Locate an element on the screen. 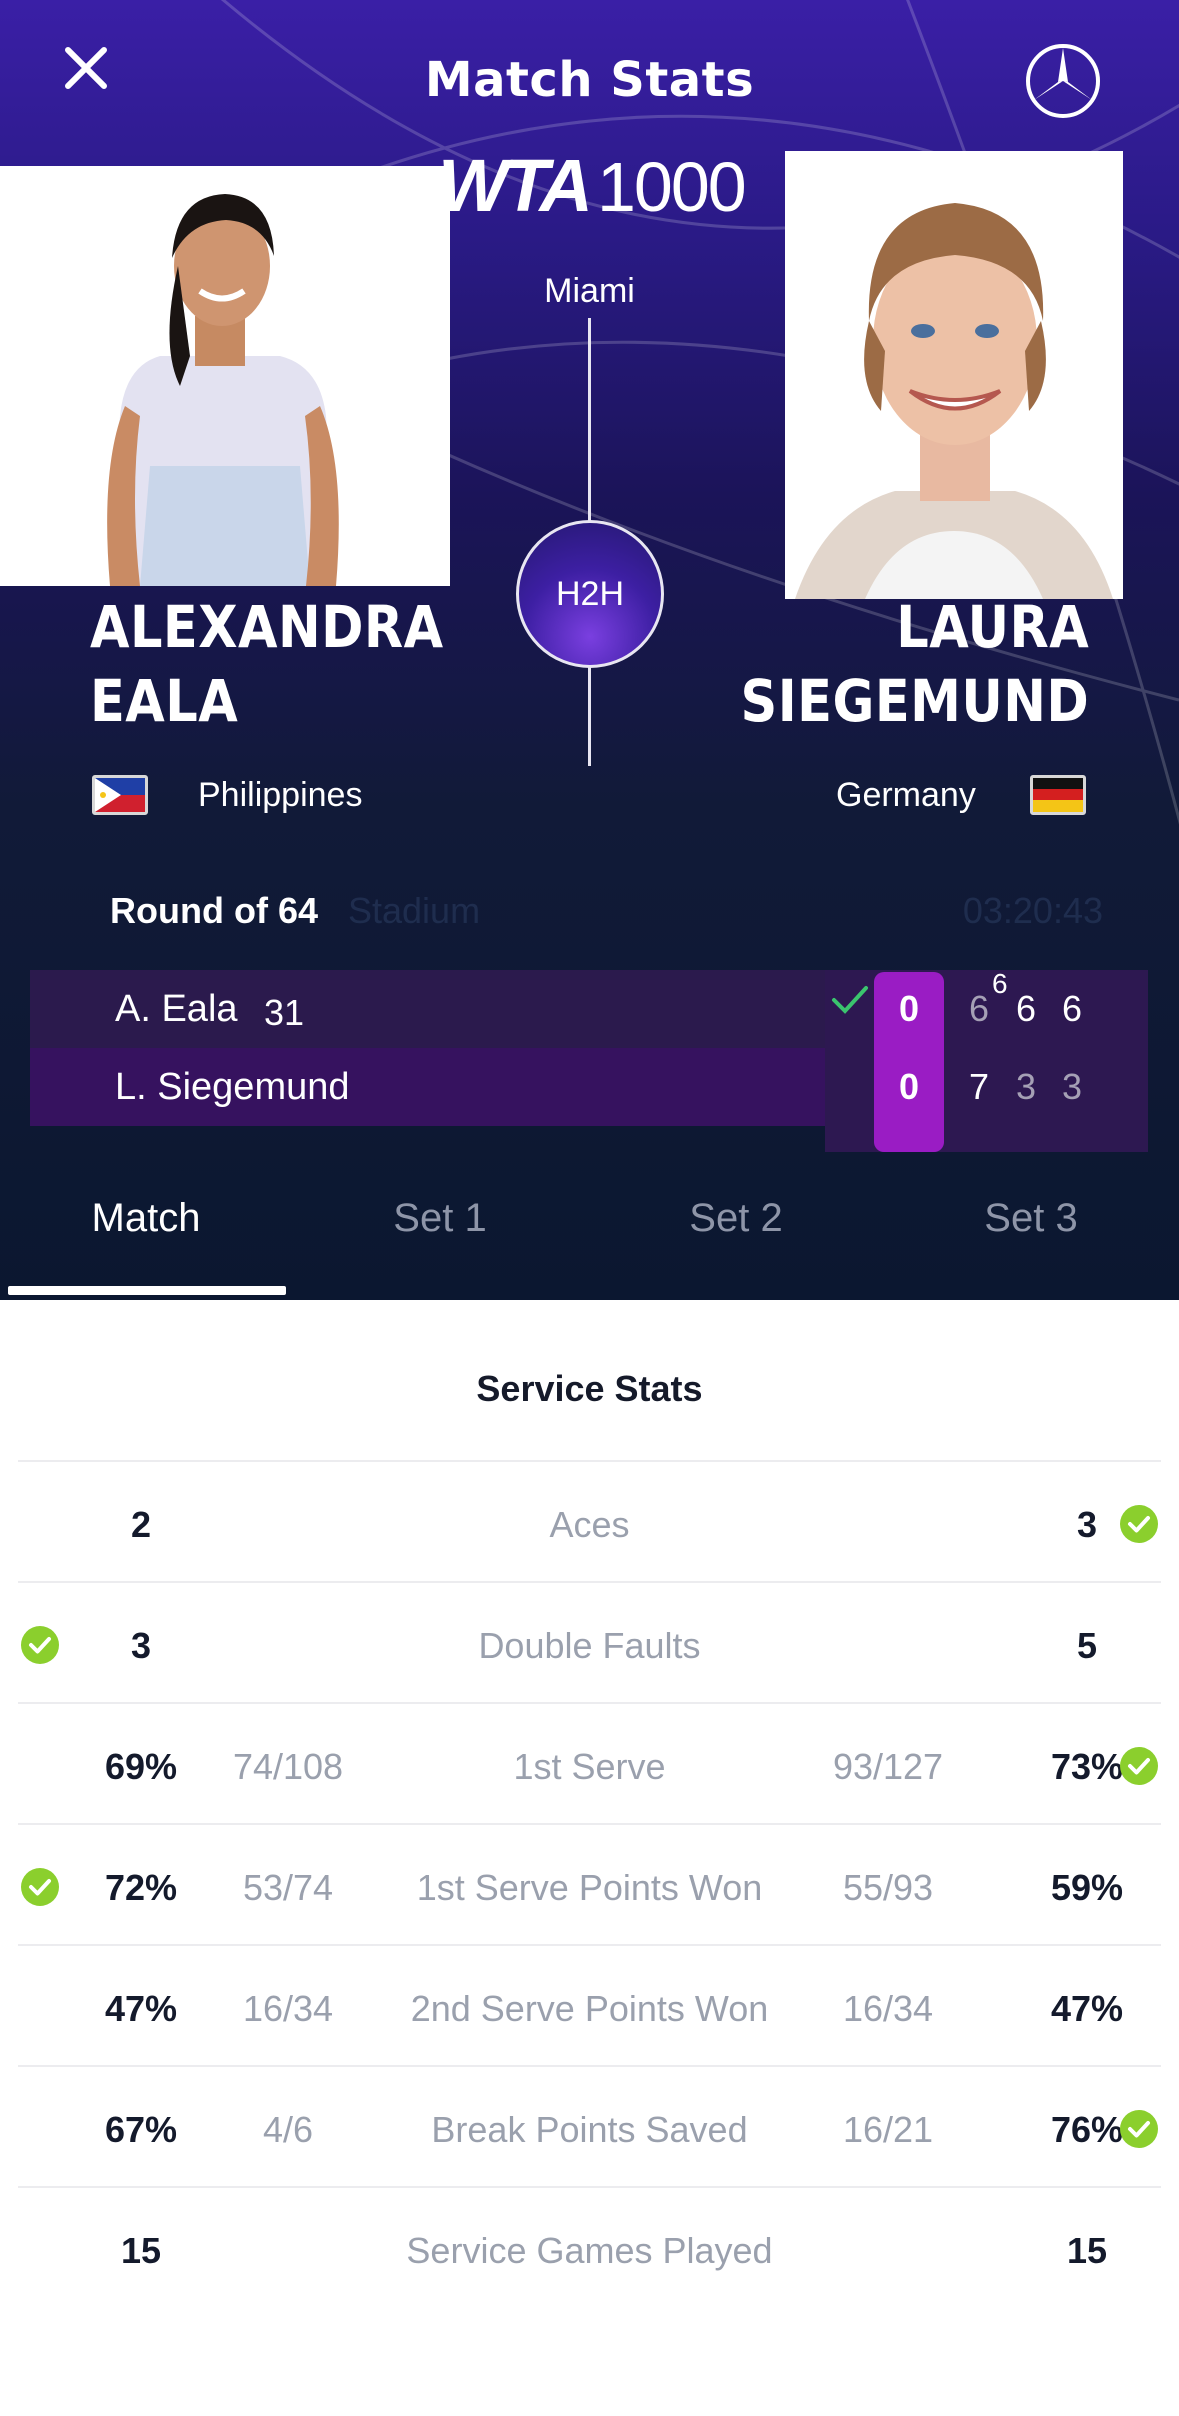 Image resolution: width=1179 pixels, height=2416 pixels. stat-row: 1st Serve 69% 73% 74/108 93/127 is located at coordinates (589, 1762).